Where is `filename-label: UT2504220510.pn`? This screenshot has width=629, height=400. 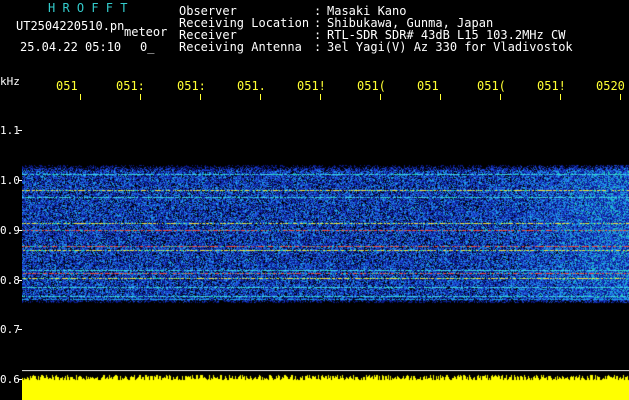 filename-label: UT2504220510.pn is located at coordinates (70, 26).